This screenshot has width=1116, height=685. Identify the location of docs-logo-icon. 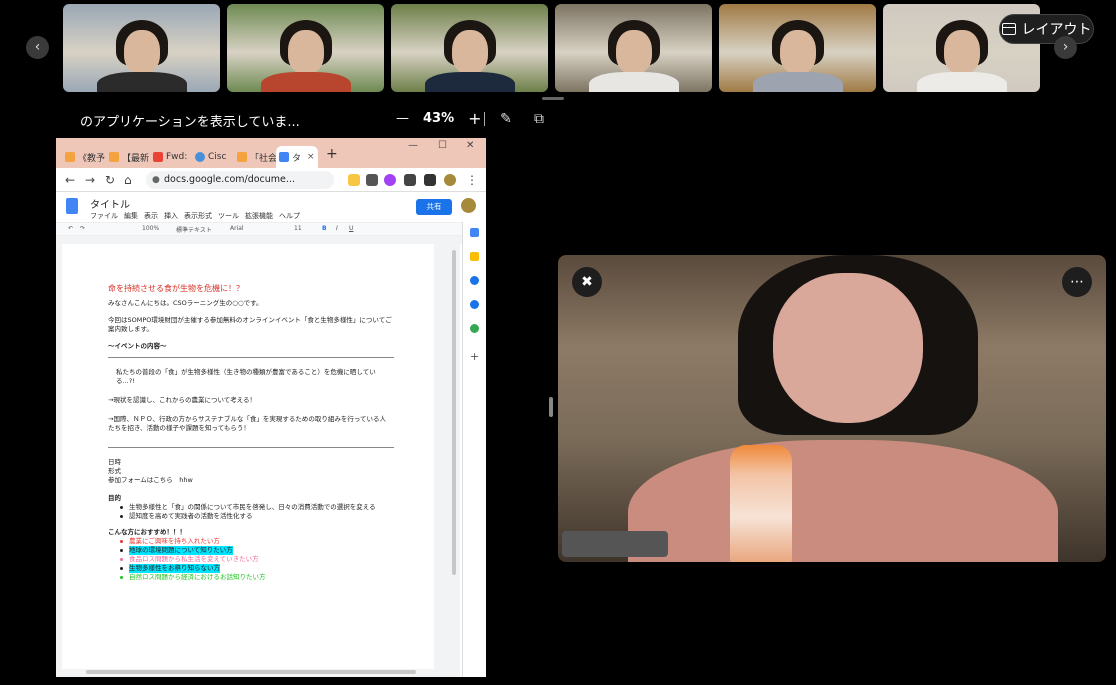
(72, 206).